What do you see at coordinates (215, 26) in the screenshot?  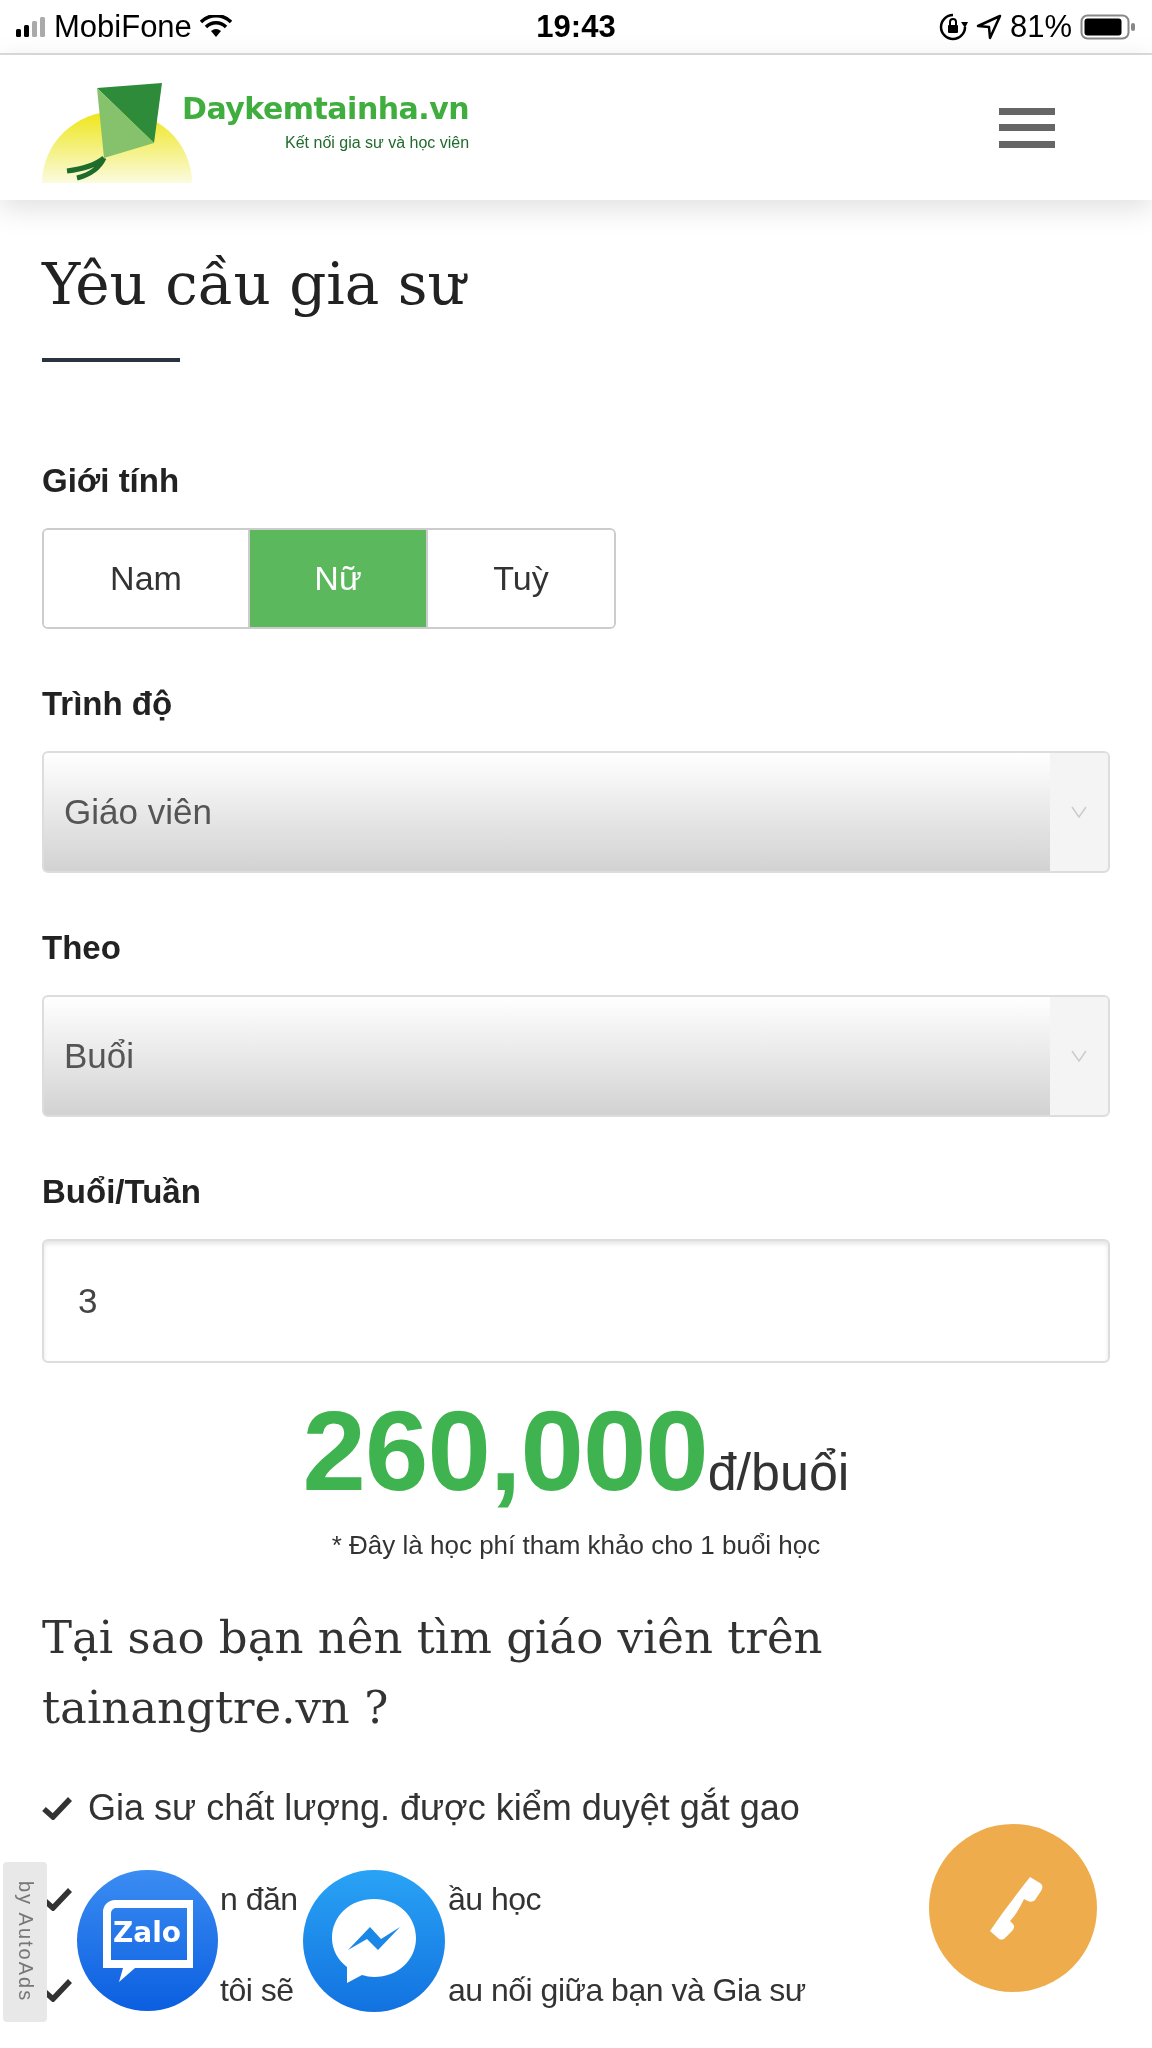 I see `wifi-icon` at bounding box center [215, 26].